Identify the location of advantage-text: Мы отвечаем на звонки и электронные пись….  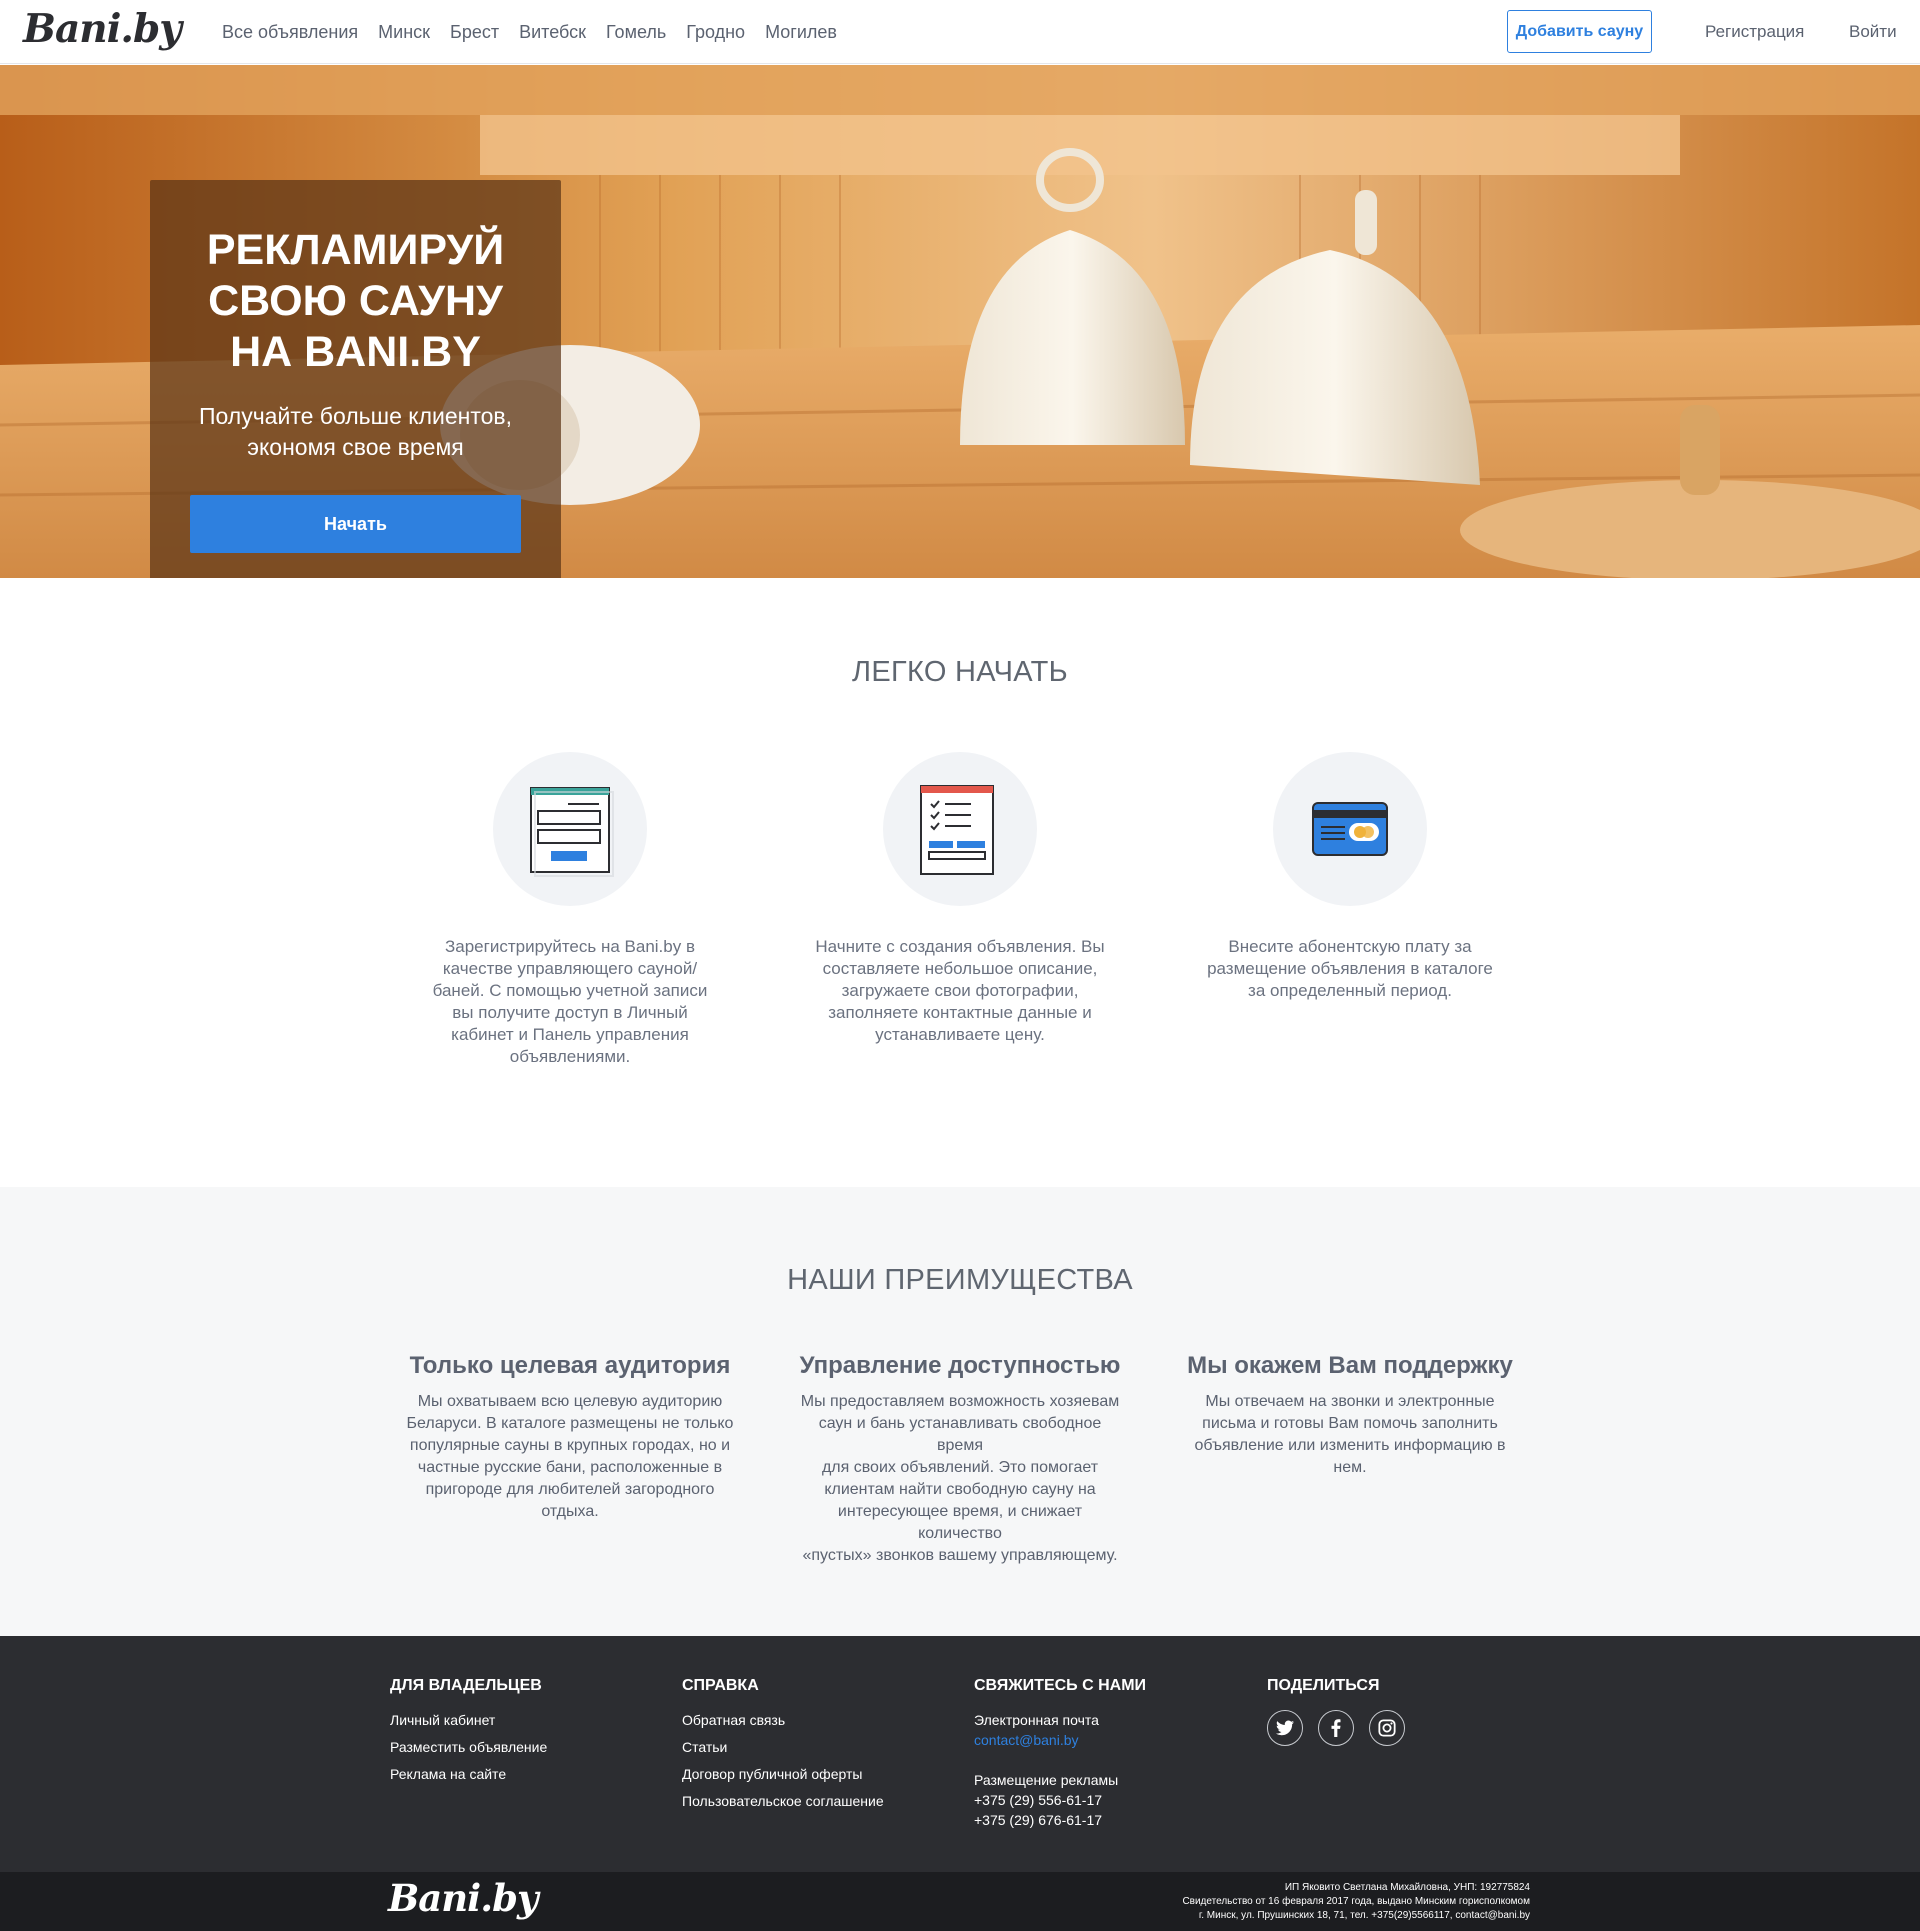
(1350, 1435).